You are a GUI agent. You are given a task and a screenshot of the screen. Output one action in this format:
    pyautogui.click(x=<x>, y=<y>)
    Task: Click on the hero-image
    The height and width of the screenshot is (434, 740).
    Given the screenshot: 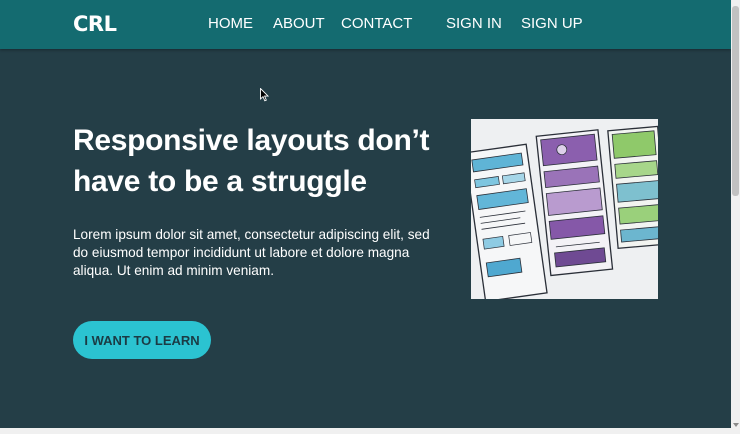 What is the action you would take?
    pyautogui.click(x=564, y=209)
    